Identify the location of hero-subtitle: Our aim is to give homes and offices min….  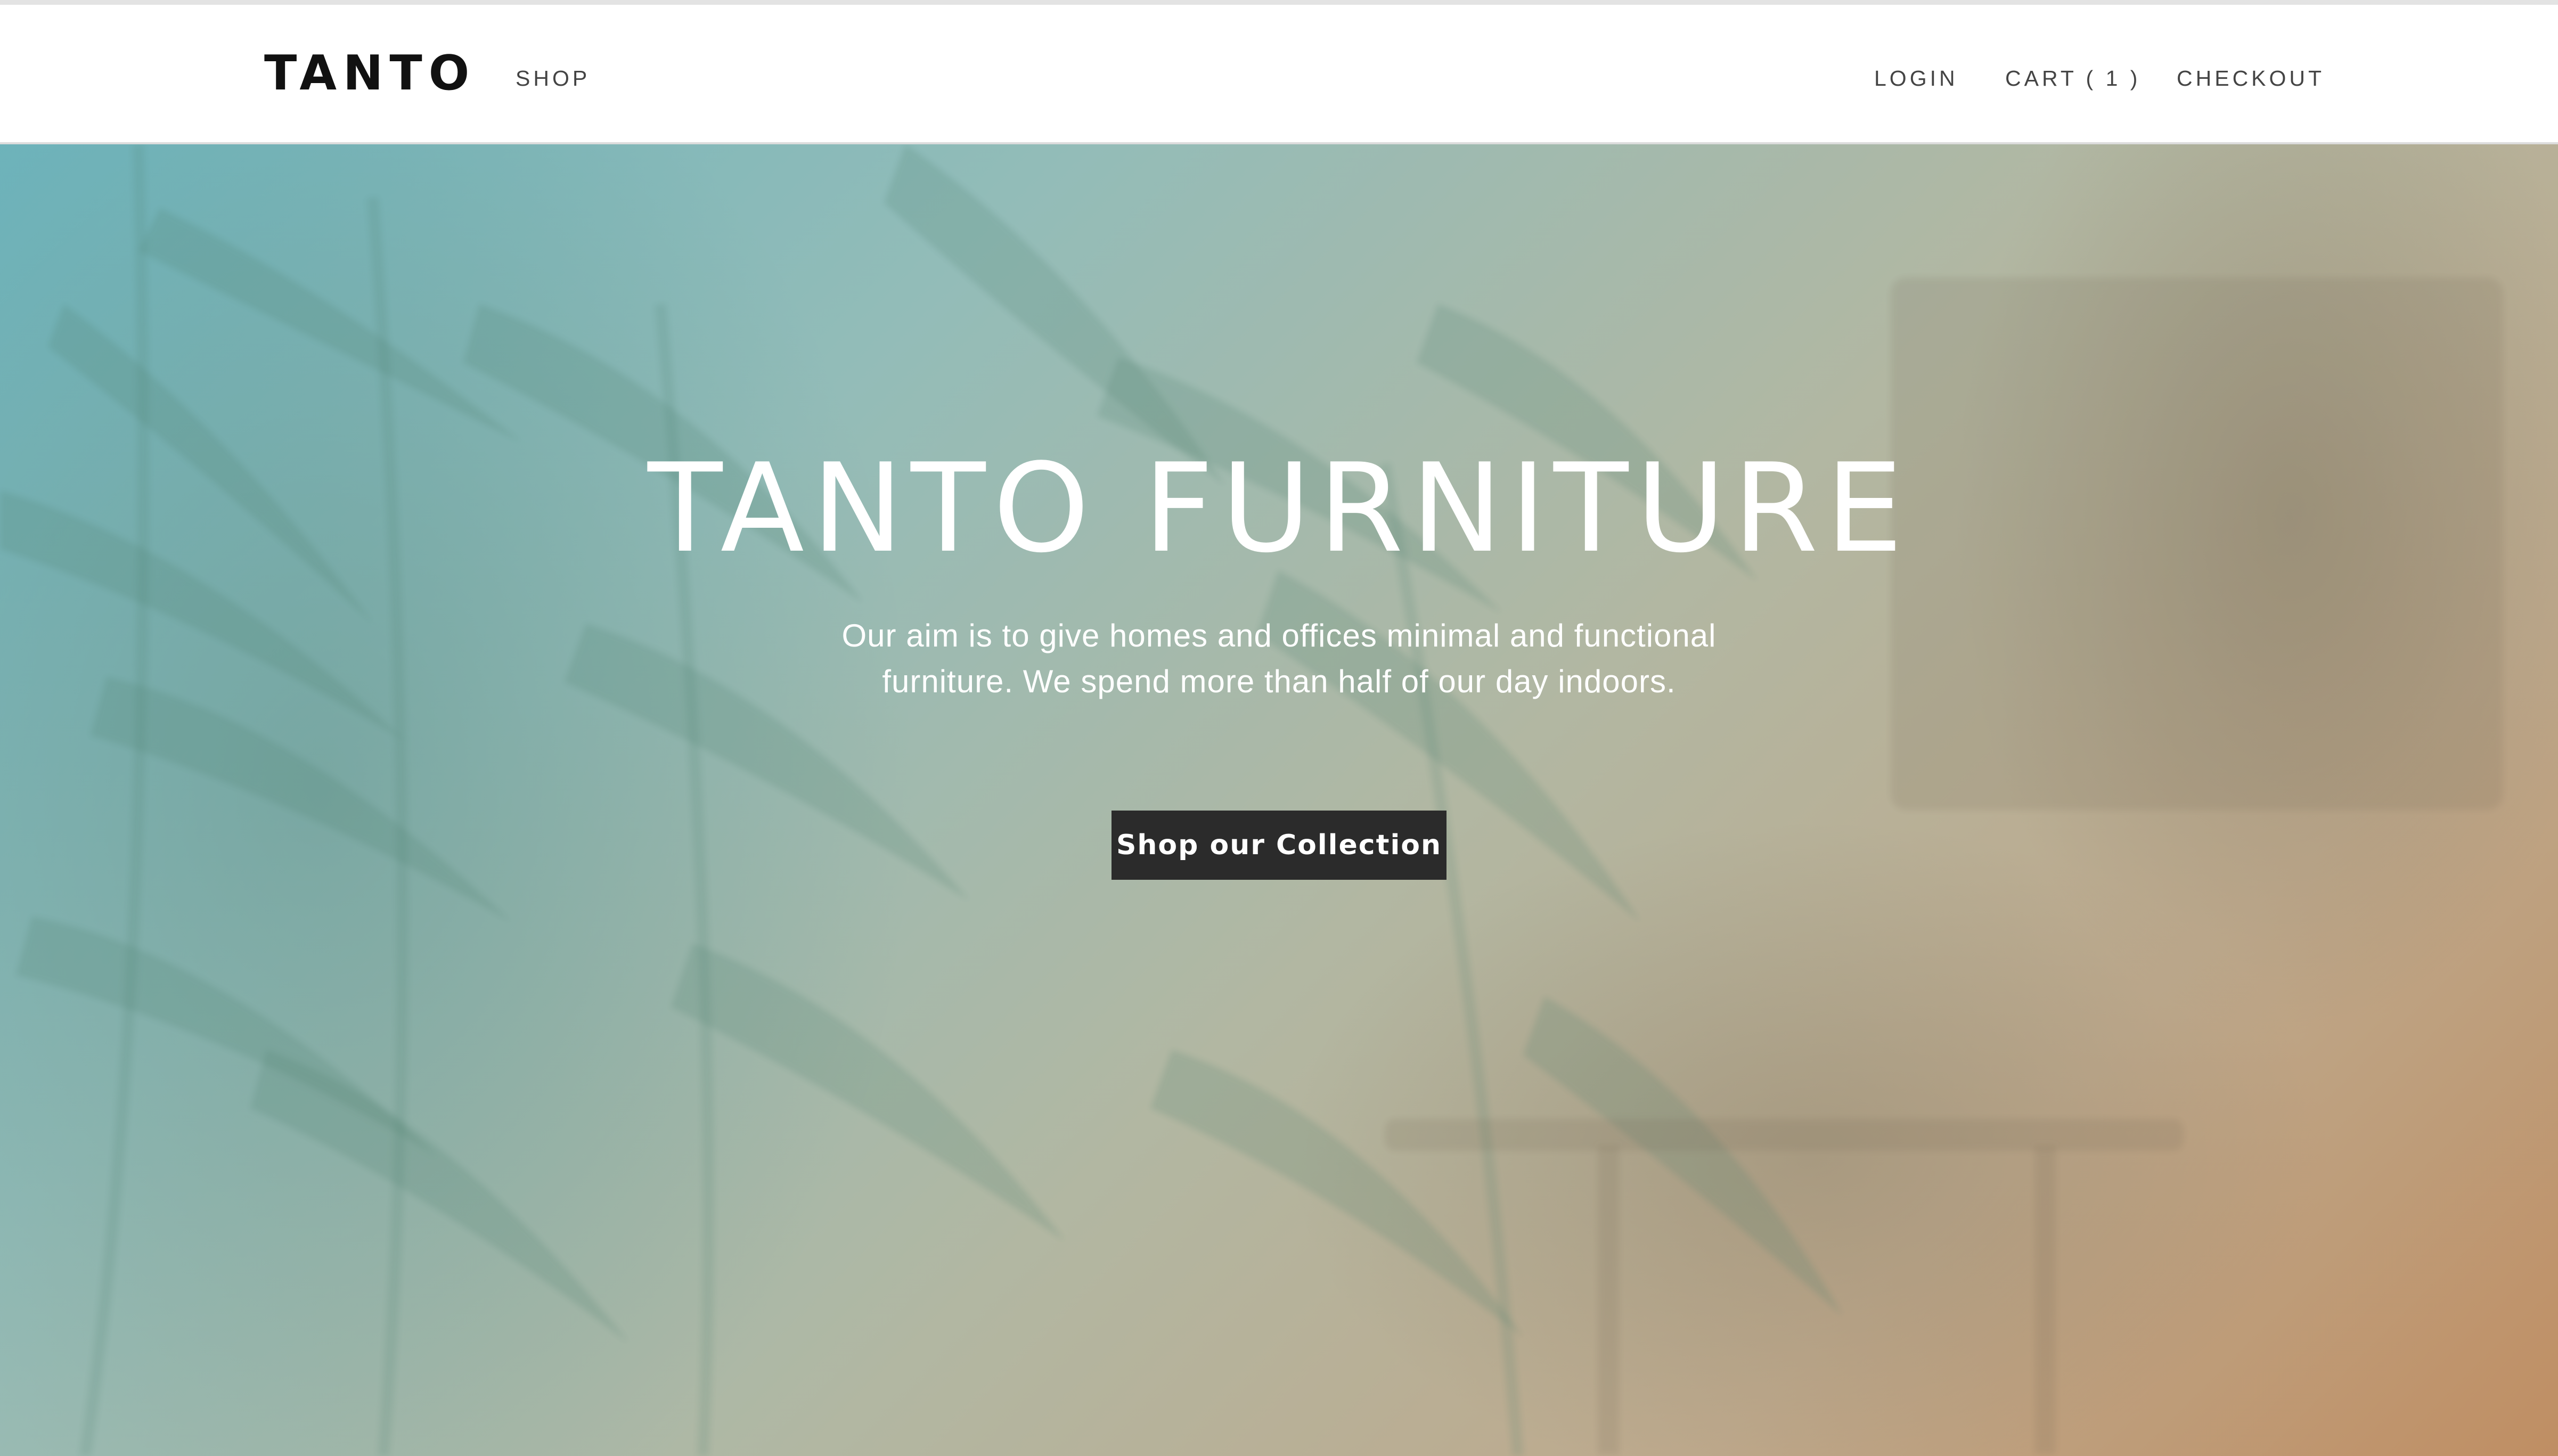
(1279, 659).